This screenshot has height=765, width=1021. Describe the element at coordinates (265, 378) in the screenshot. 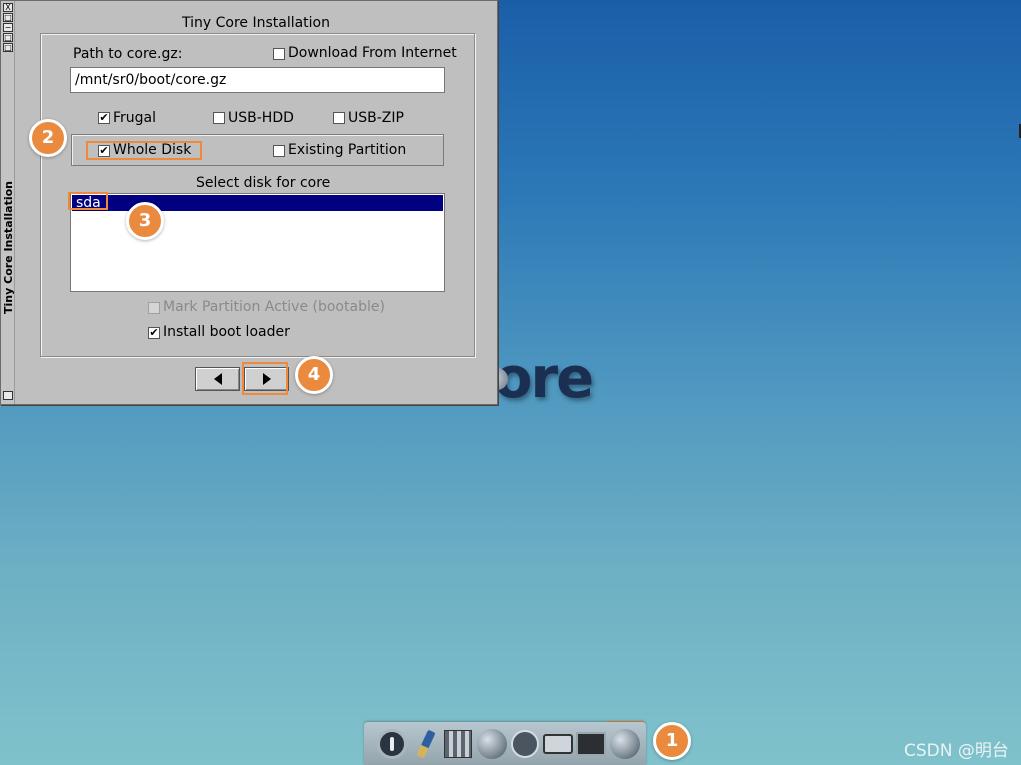

I see `highlight-next-button` at that location.